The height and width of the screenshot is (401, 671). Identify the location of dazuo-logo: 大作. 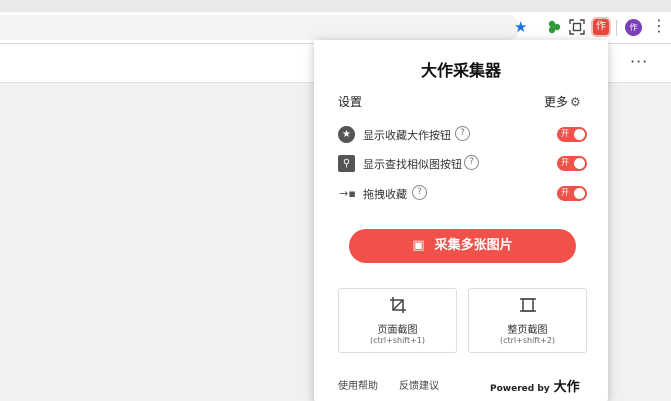
(566, 387).